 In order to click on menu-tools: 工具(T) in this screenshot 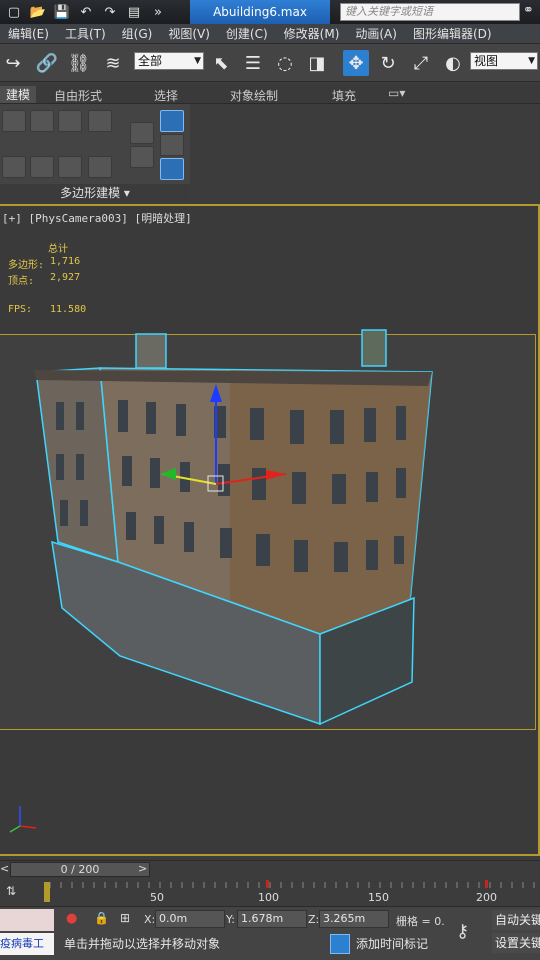, I will do `click(85, 33)`.